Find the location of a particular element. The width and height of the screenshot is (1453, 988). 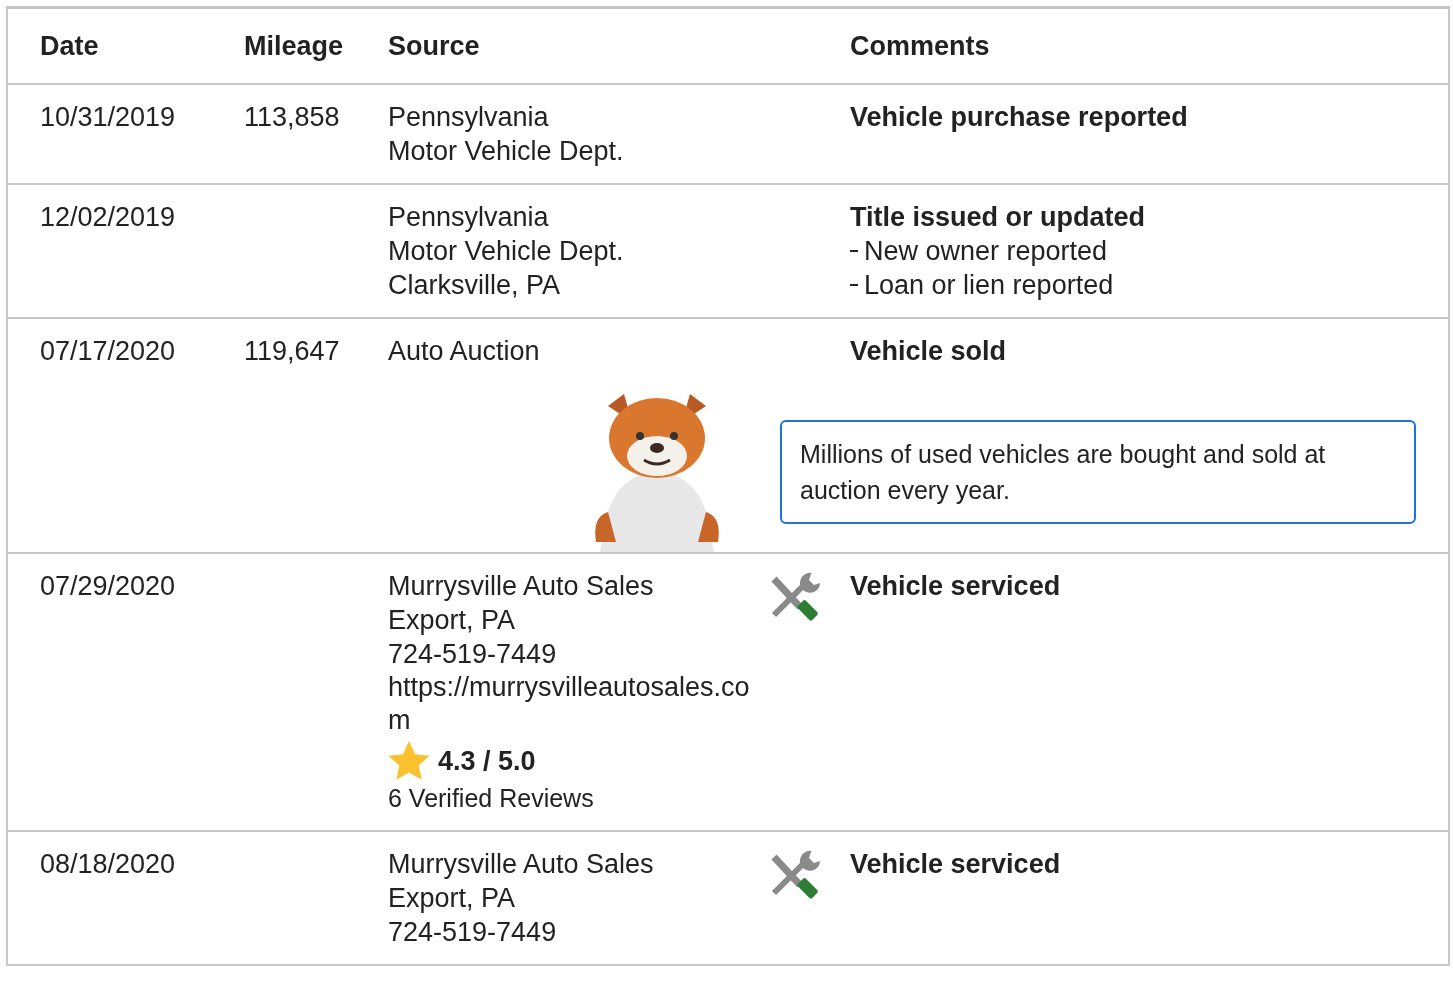

star-icon is located at coordinates (409, 761).